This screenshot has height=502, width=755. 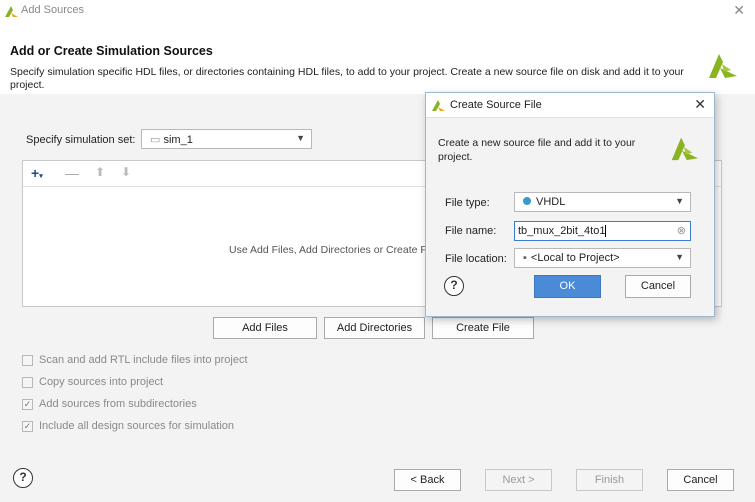 I want to click on move-up-icon: ⬆, so click(x=100, y=172).